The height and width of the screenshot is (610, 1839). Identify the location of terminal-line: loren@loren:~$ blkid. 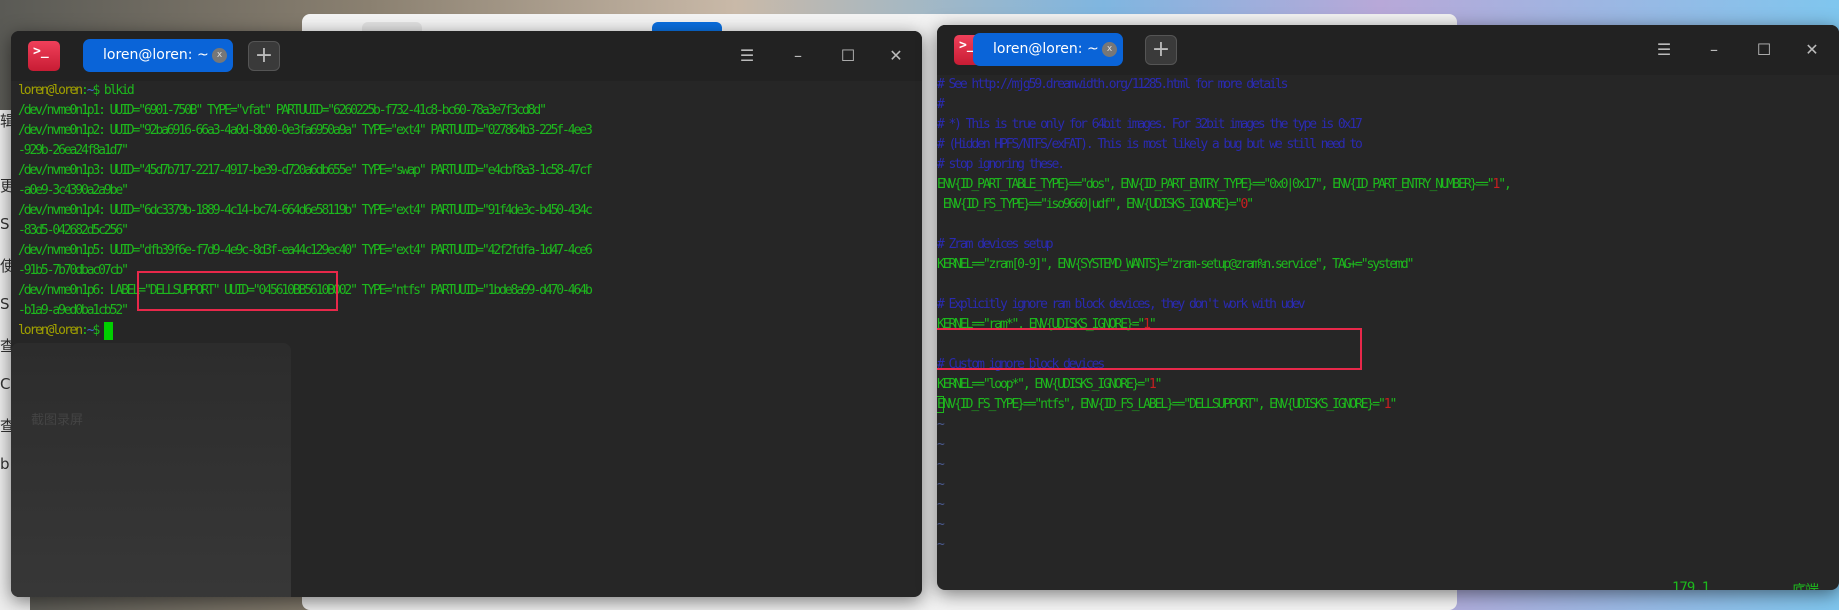
(76, 91).